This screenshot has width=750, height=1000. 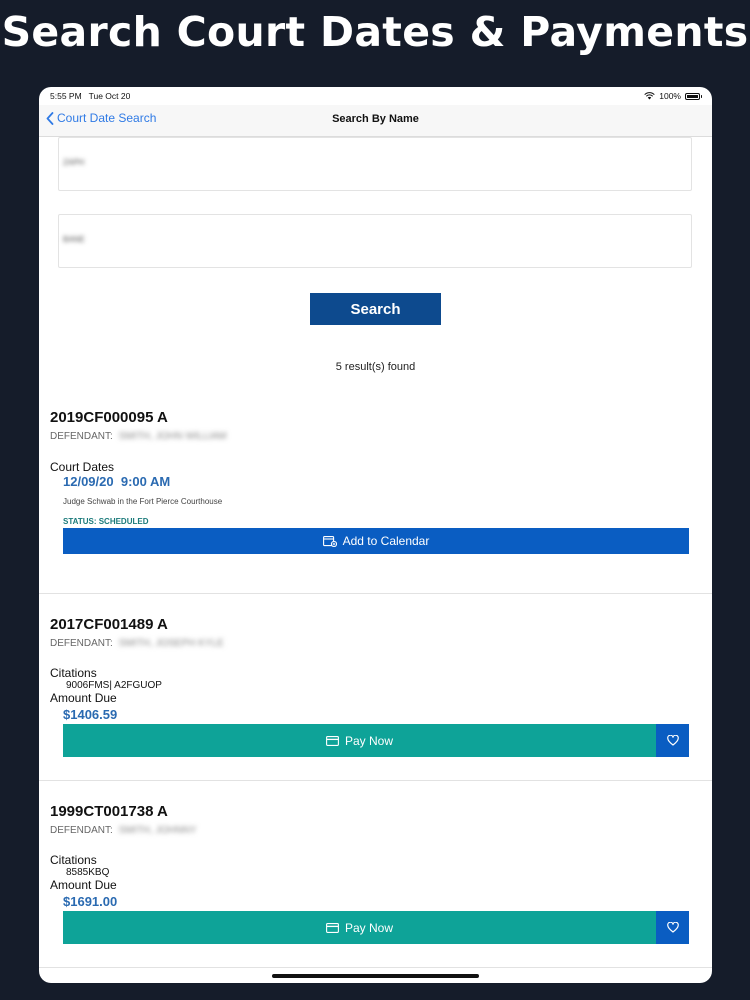 I want to click on defendant-name: SMITH, JOHNNY, so click(x=157, y=830).